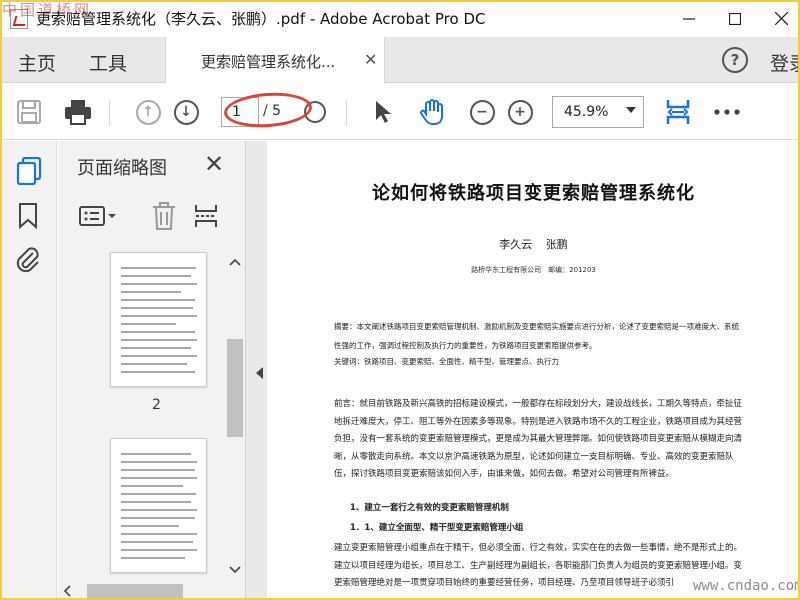 Image resolution: width=800 pixels, height=600 pixels. I want to click on sign-in-link: 登录, so click(785, 62).